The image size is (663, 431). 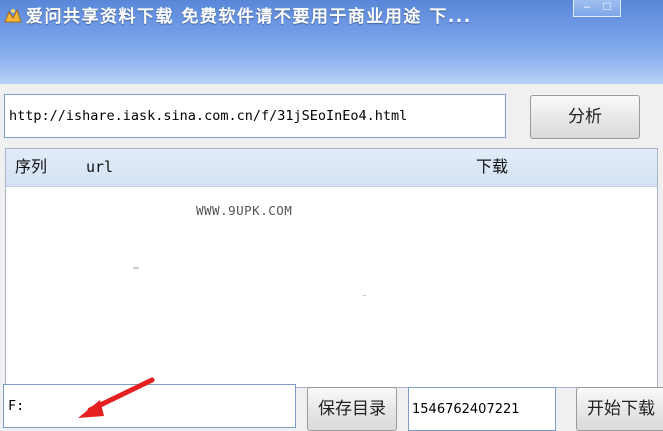 I want to click on maximize-button: □, so click(x=607, y=8).